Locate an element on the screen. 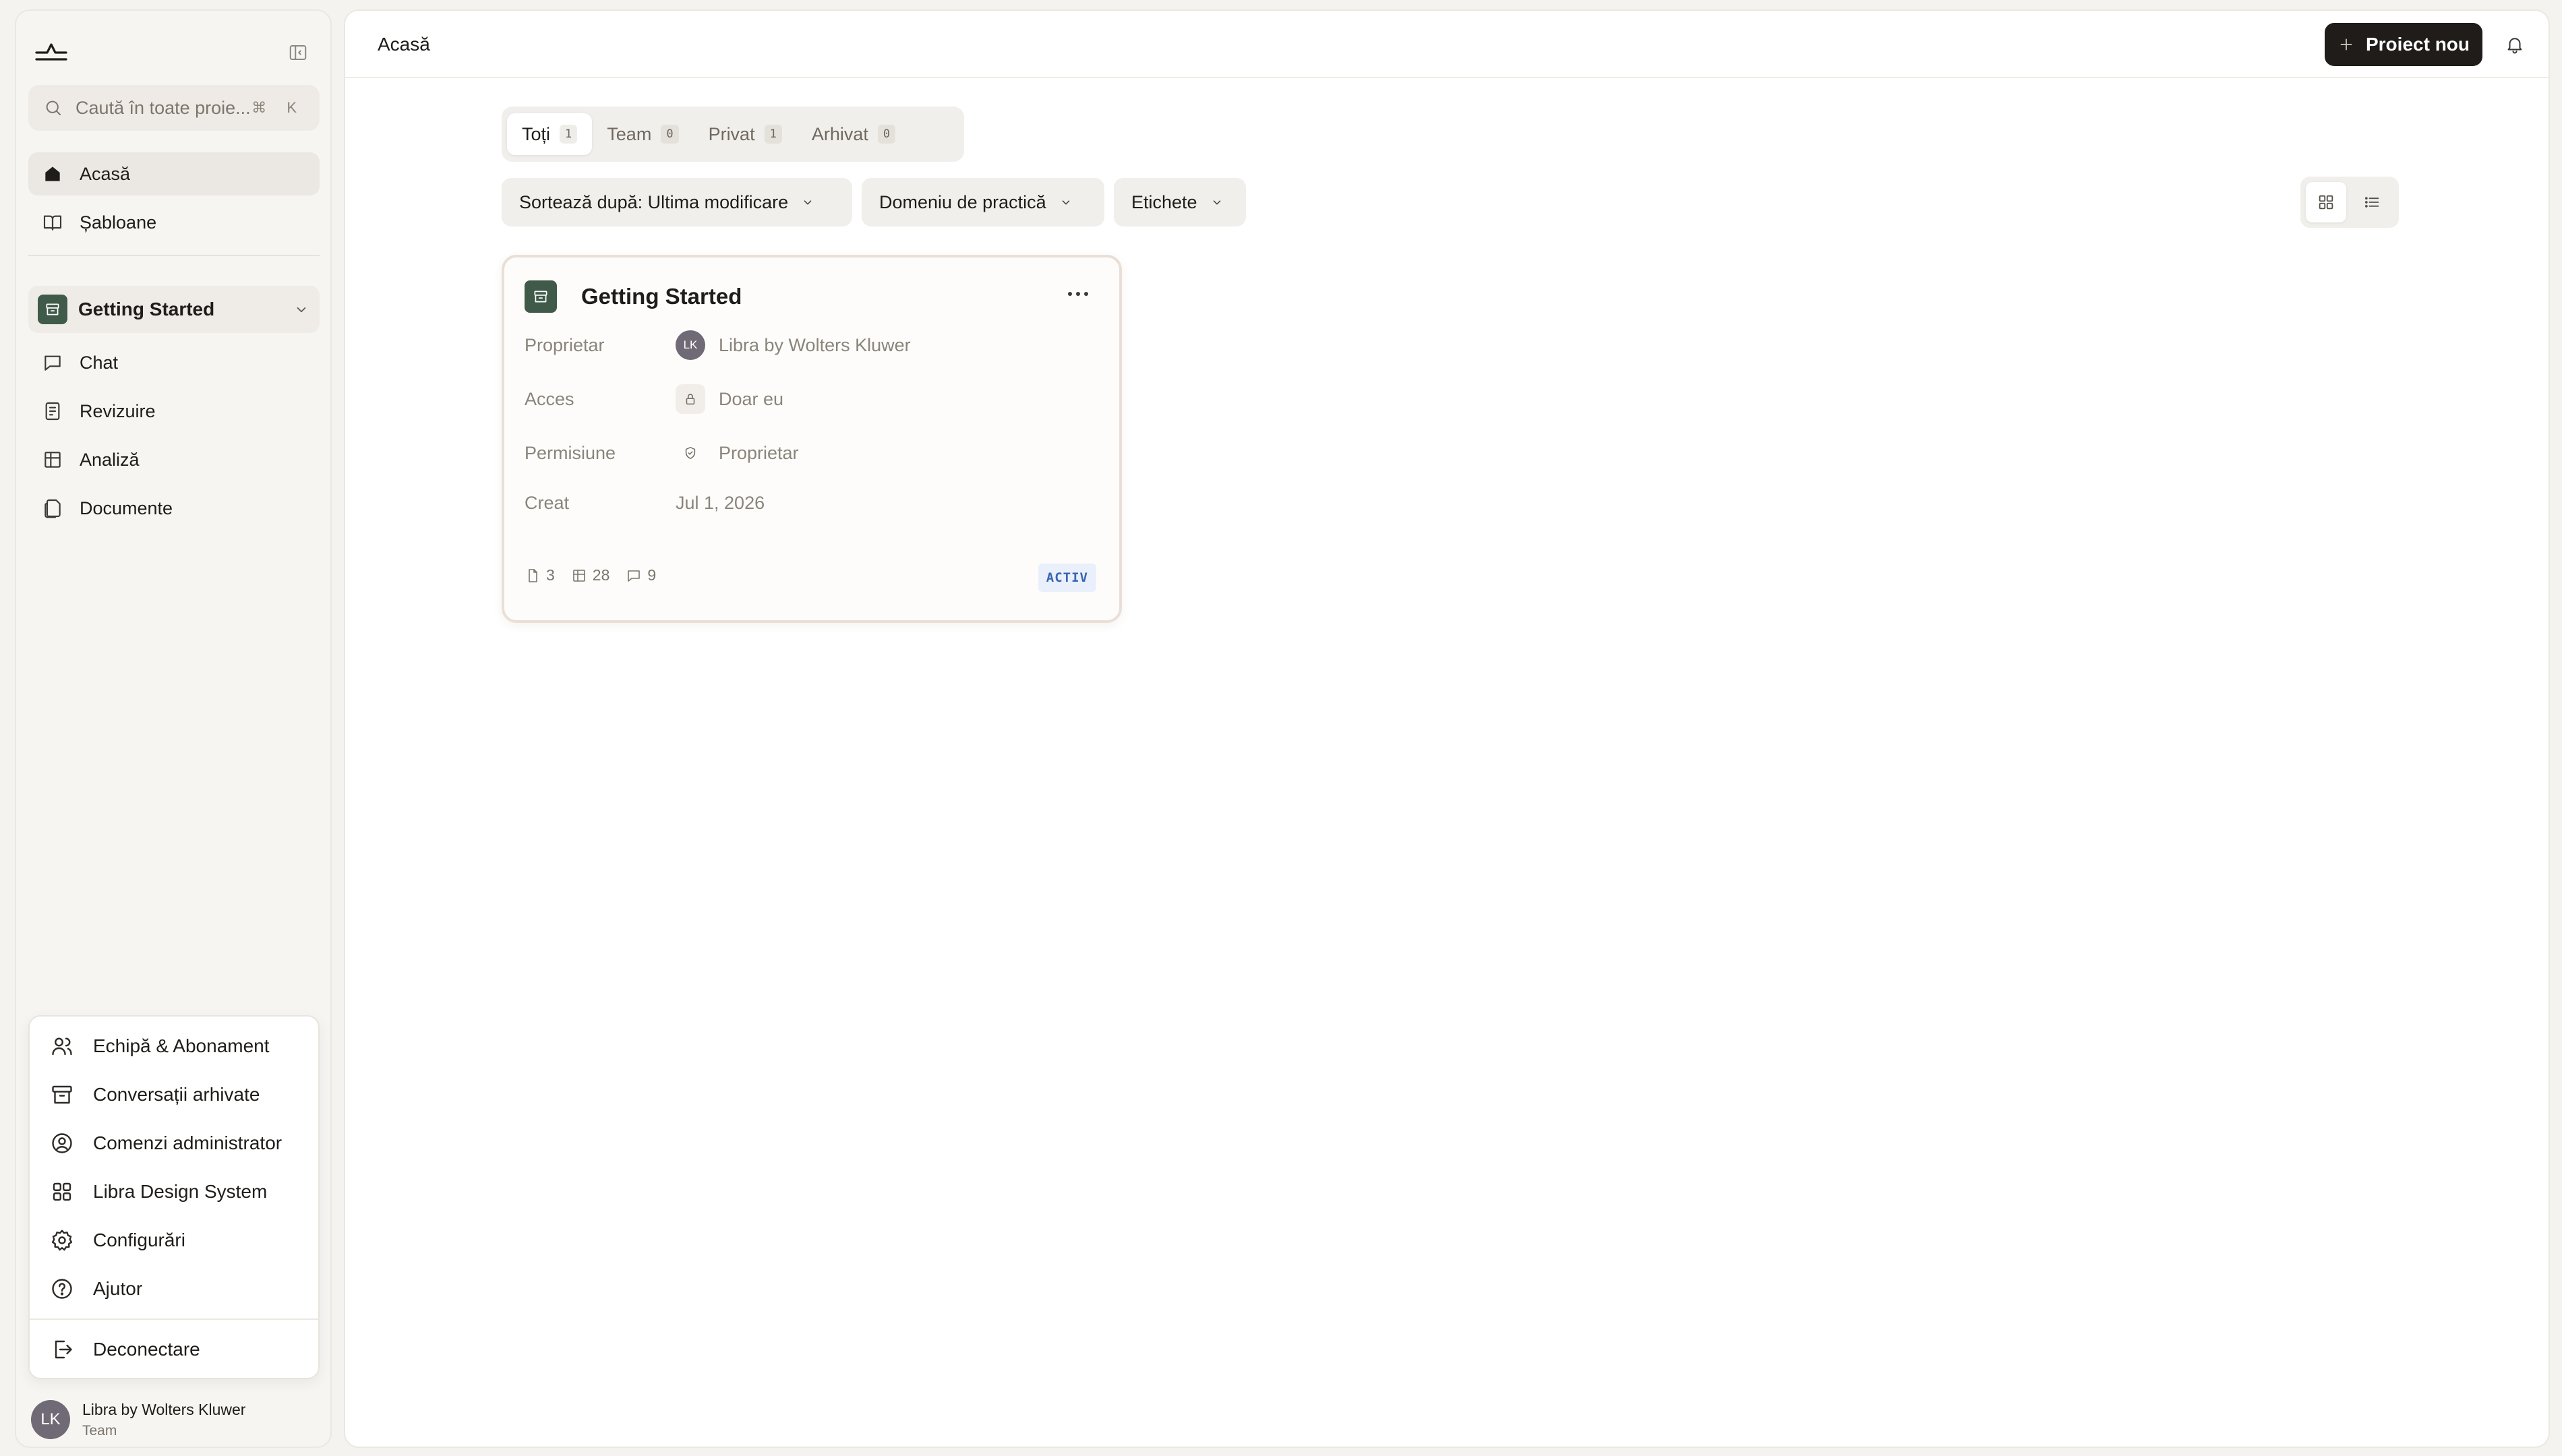 The height and width of the screenshot is (1456, 2562). card-header: Getting Started is located at coordinates (634, 296).